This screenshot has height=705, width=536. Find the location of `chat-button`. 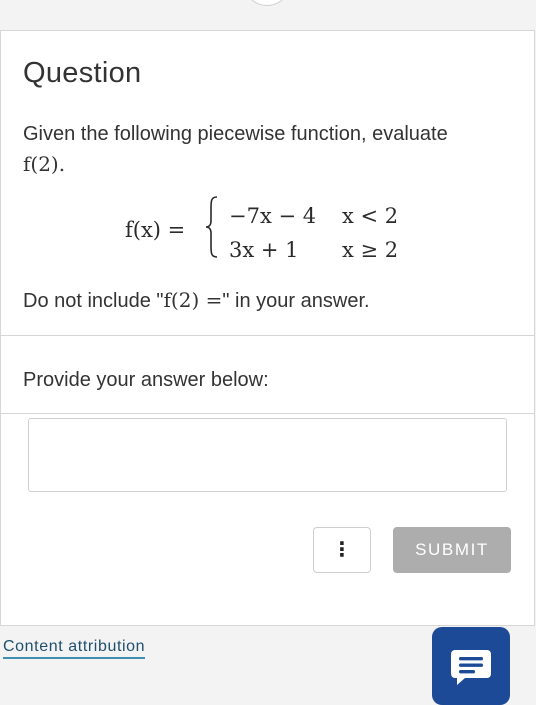

chat-button is located at coordinates (471, 666).